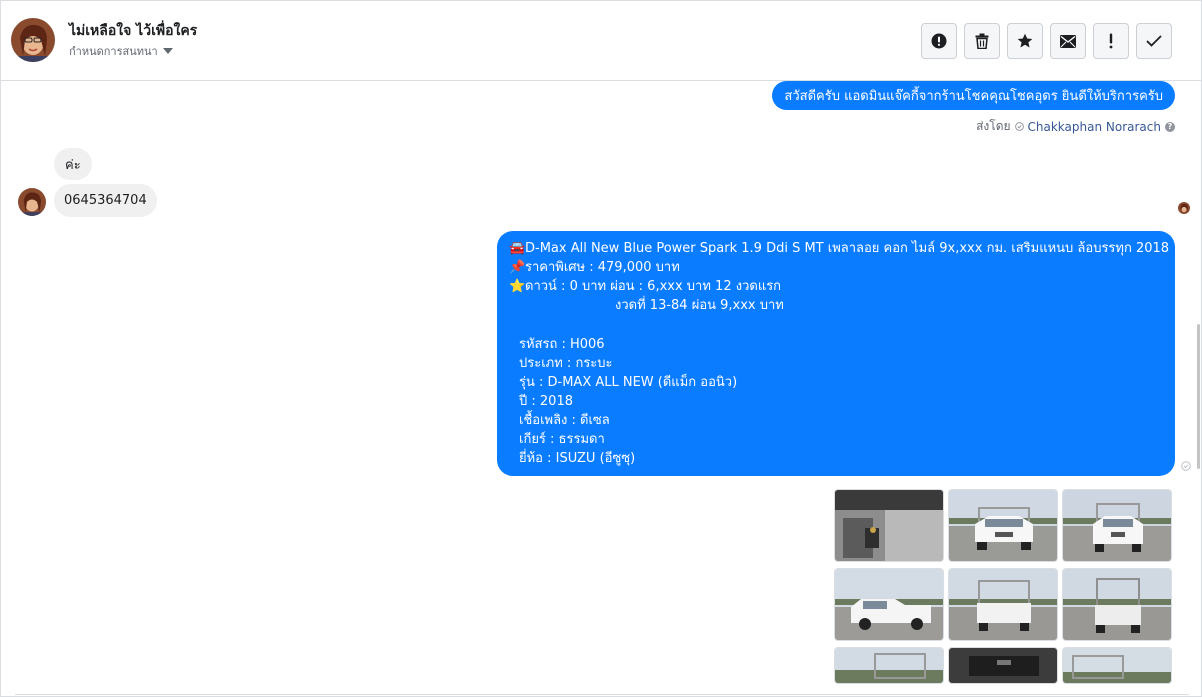 Image resolution: width=1202 pixels, height=697 pixels. I want to click on chevron-down-icon, so click(167, 51).